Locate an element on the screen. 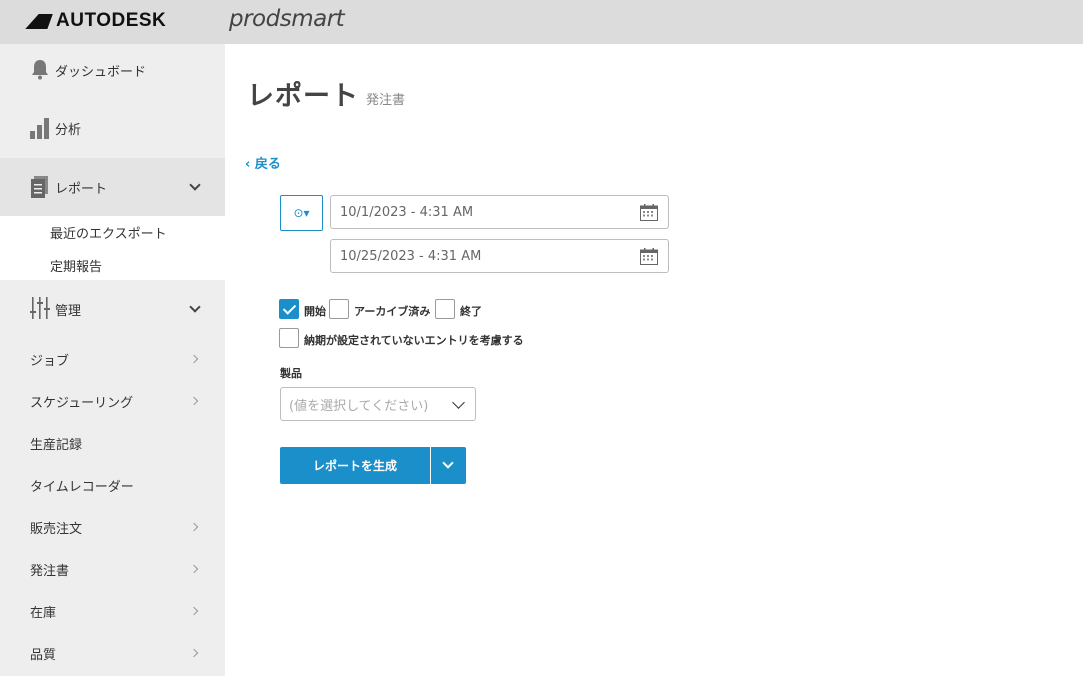 This screenshot has height=676, width=1083. back-link: ‹ 戻る is located at coordinates (263, 162).